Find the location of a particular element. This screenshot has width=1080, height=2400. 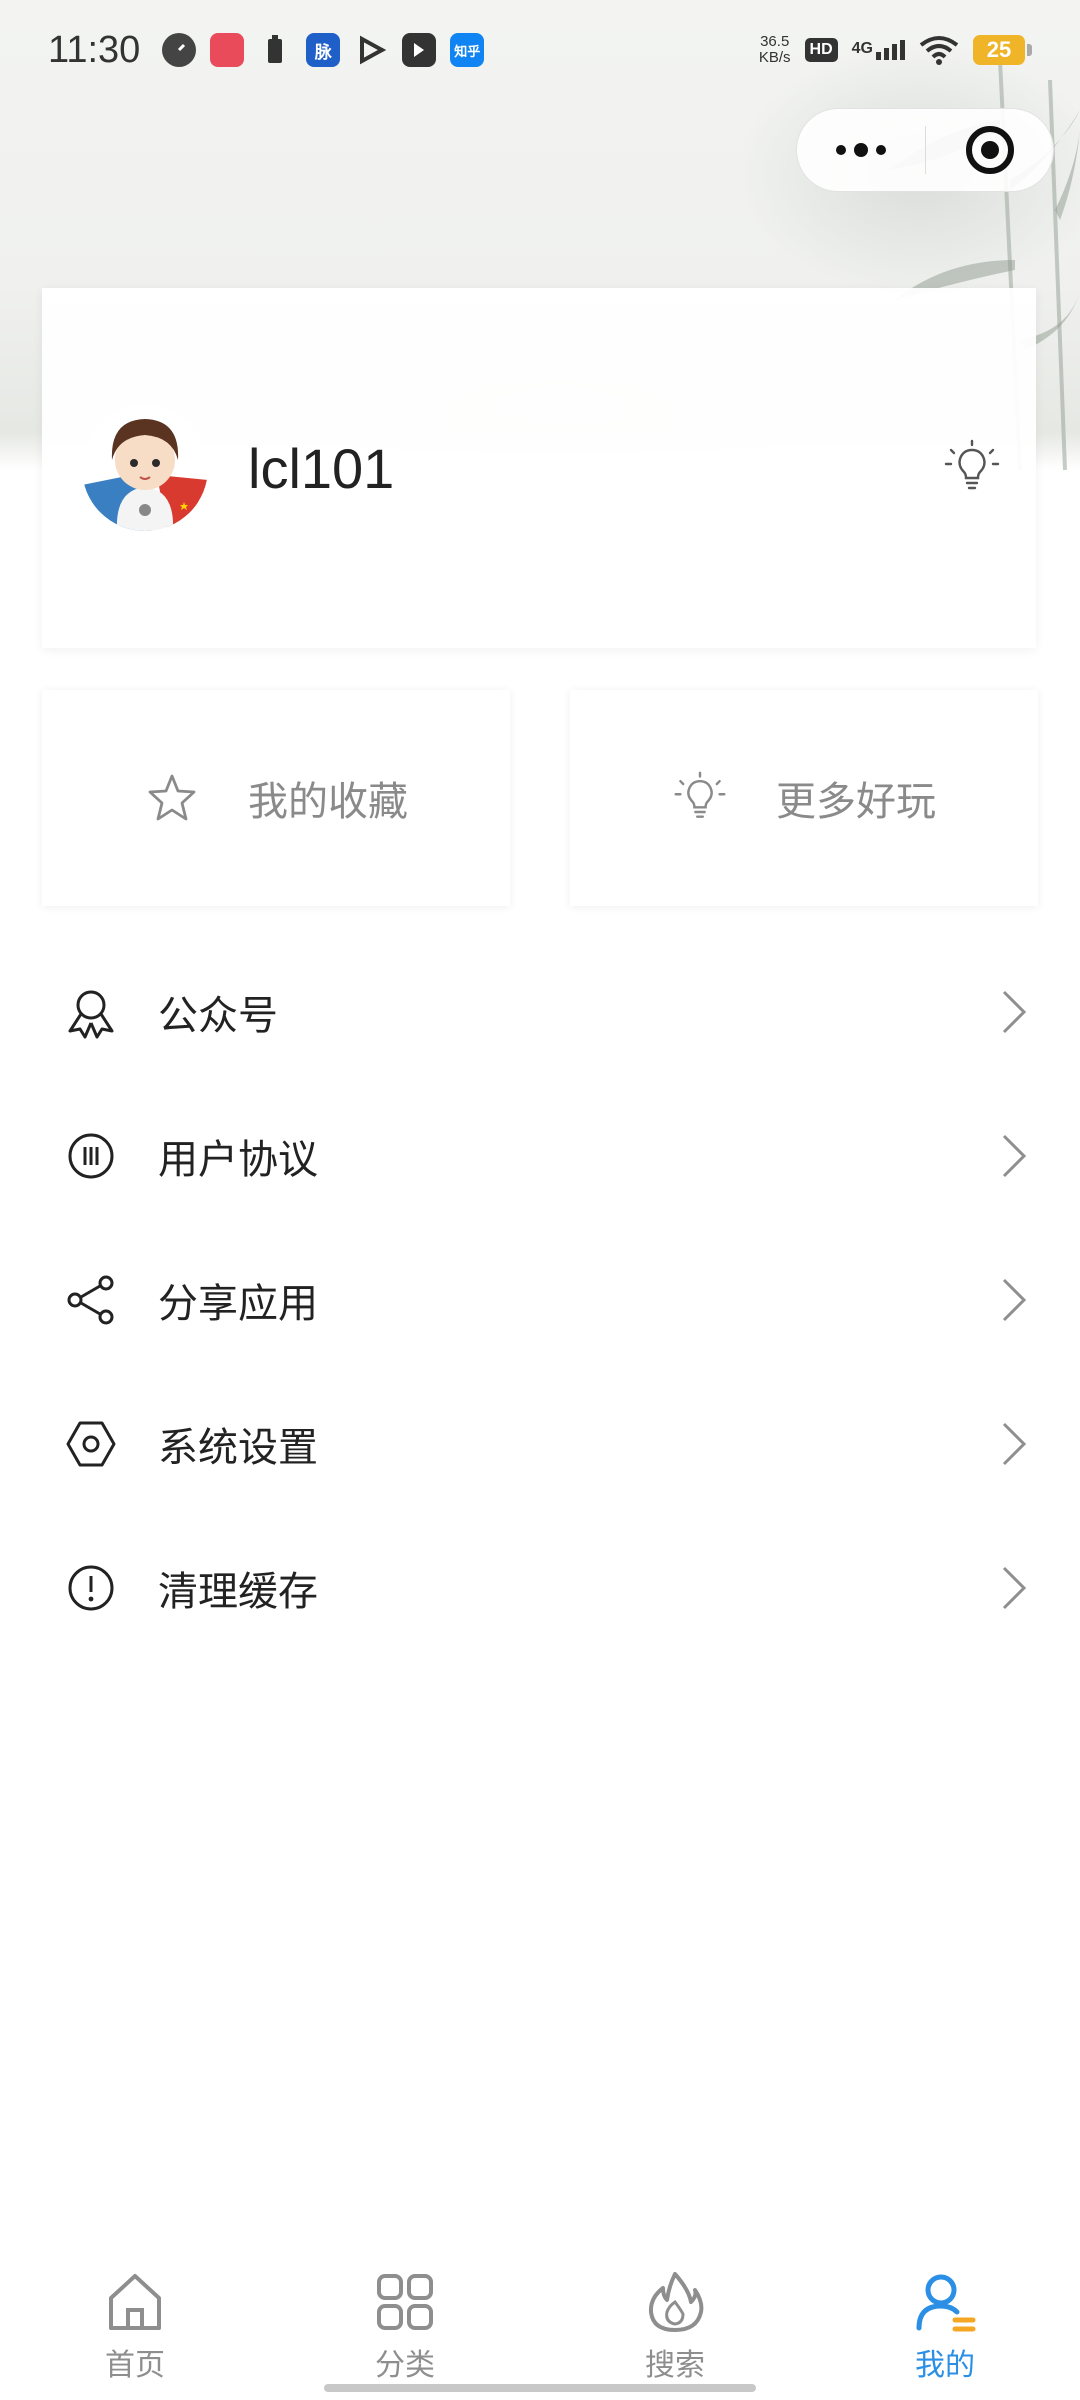

menu-label: 公众号 is located at coordinates (218, 1016).